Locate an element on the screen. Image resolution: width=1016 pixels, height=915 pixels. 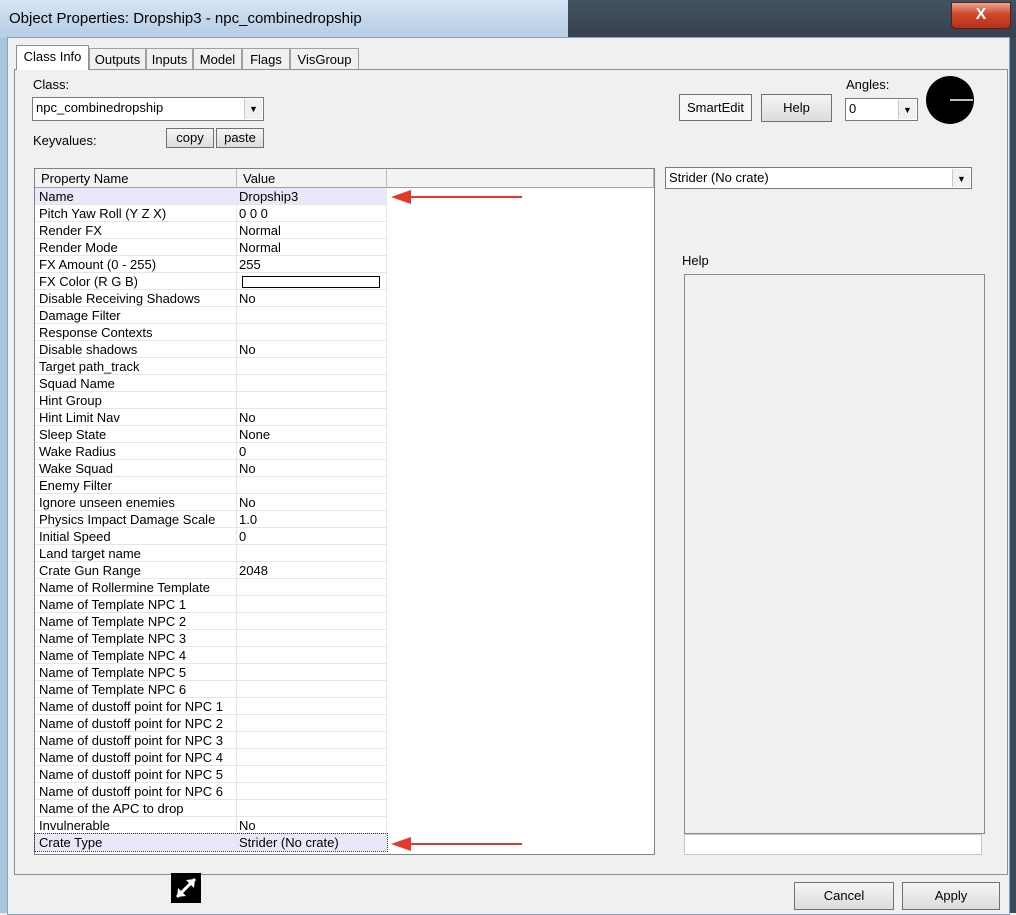
table-row: Name of dustoff point for NPC 1 is located at coordinates (211, 706).